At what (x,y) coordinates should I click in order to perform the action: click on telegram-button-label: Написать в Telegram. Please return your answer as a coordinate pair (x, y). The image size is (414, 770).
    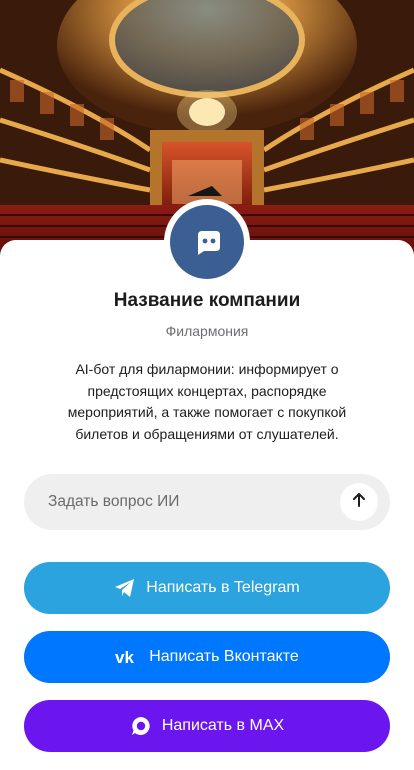
    Looking at the image, I should click on (223, 587).